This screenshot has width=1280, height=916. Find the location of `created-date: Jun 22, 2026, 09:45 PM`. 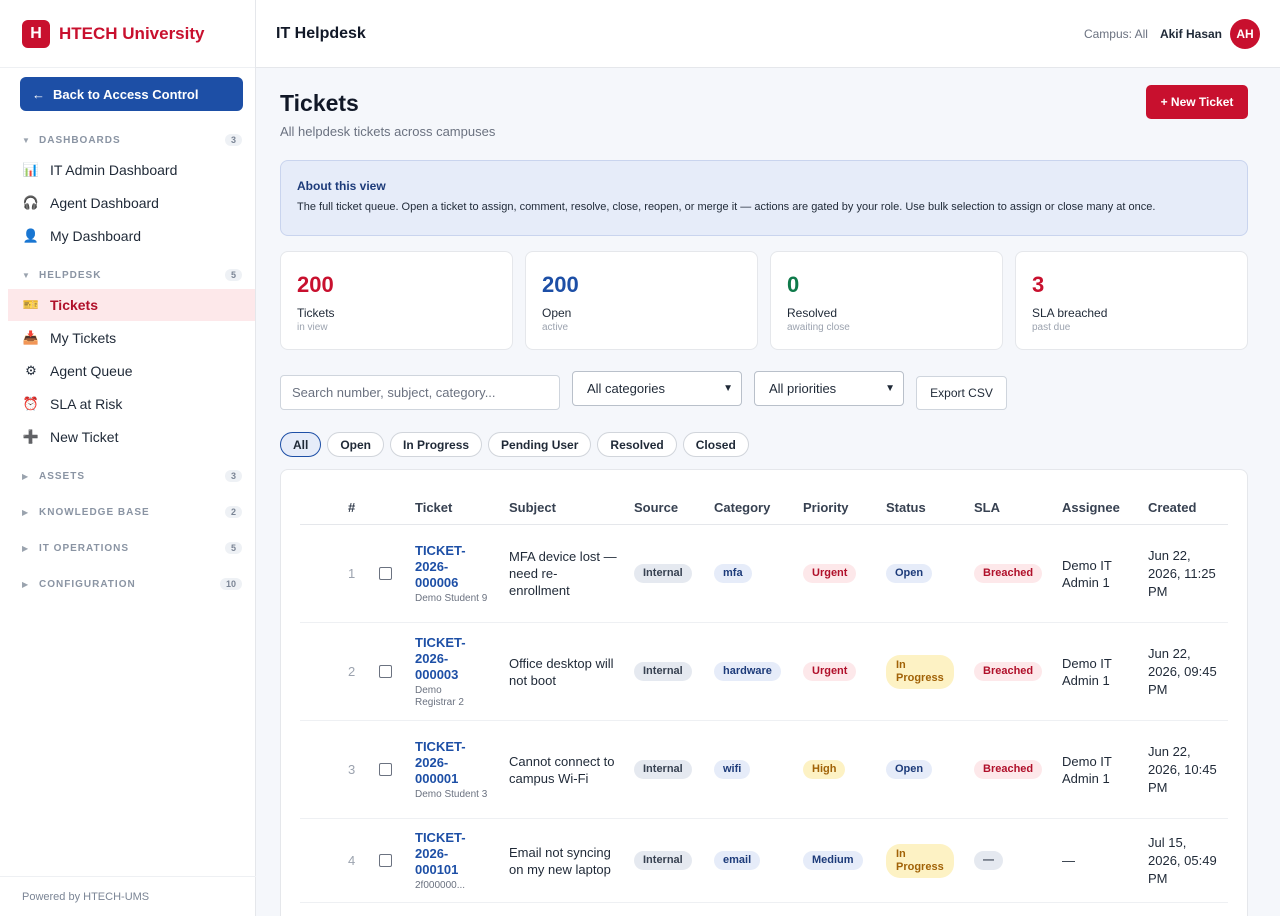

created-date: Jun 22, 2026, 09:45 PM is located at coordinates (1182, 671).